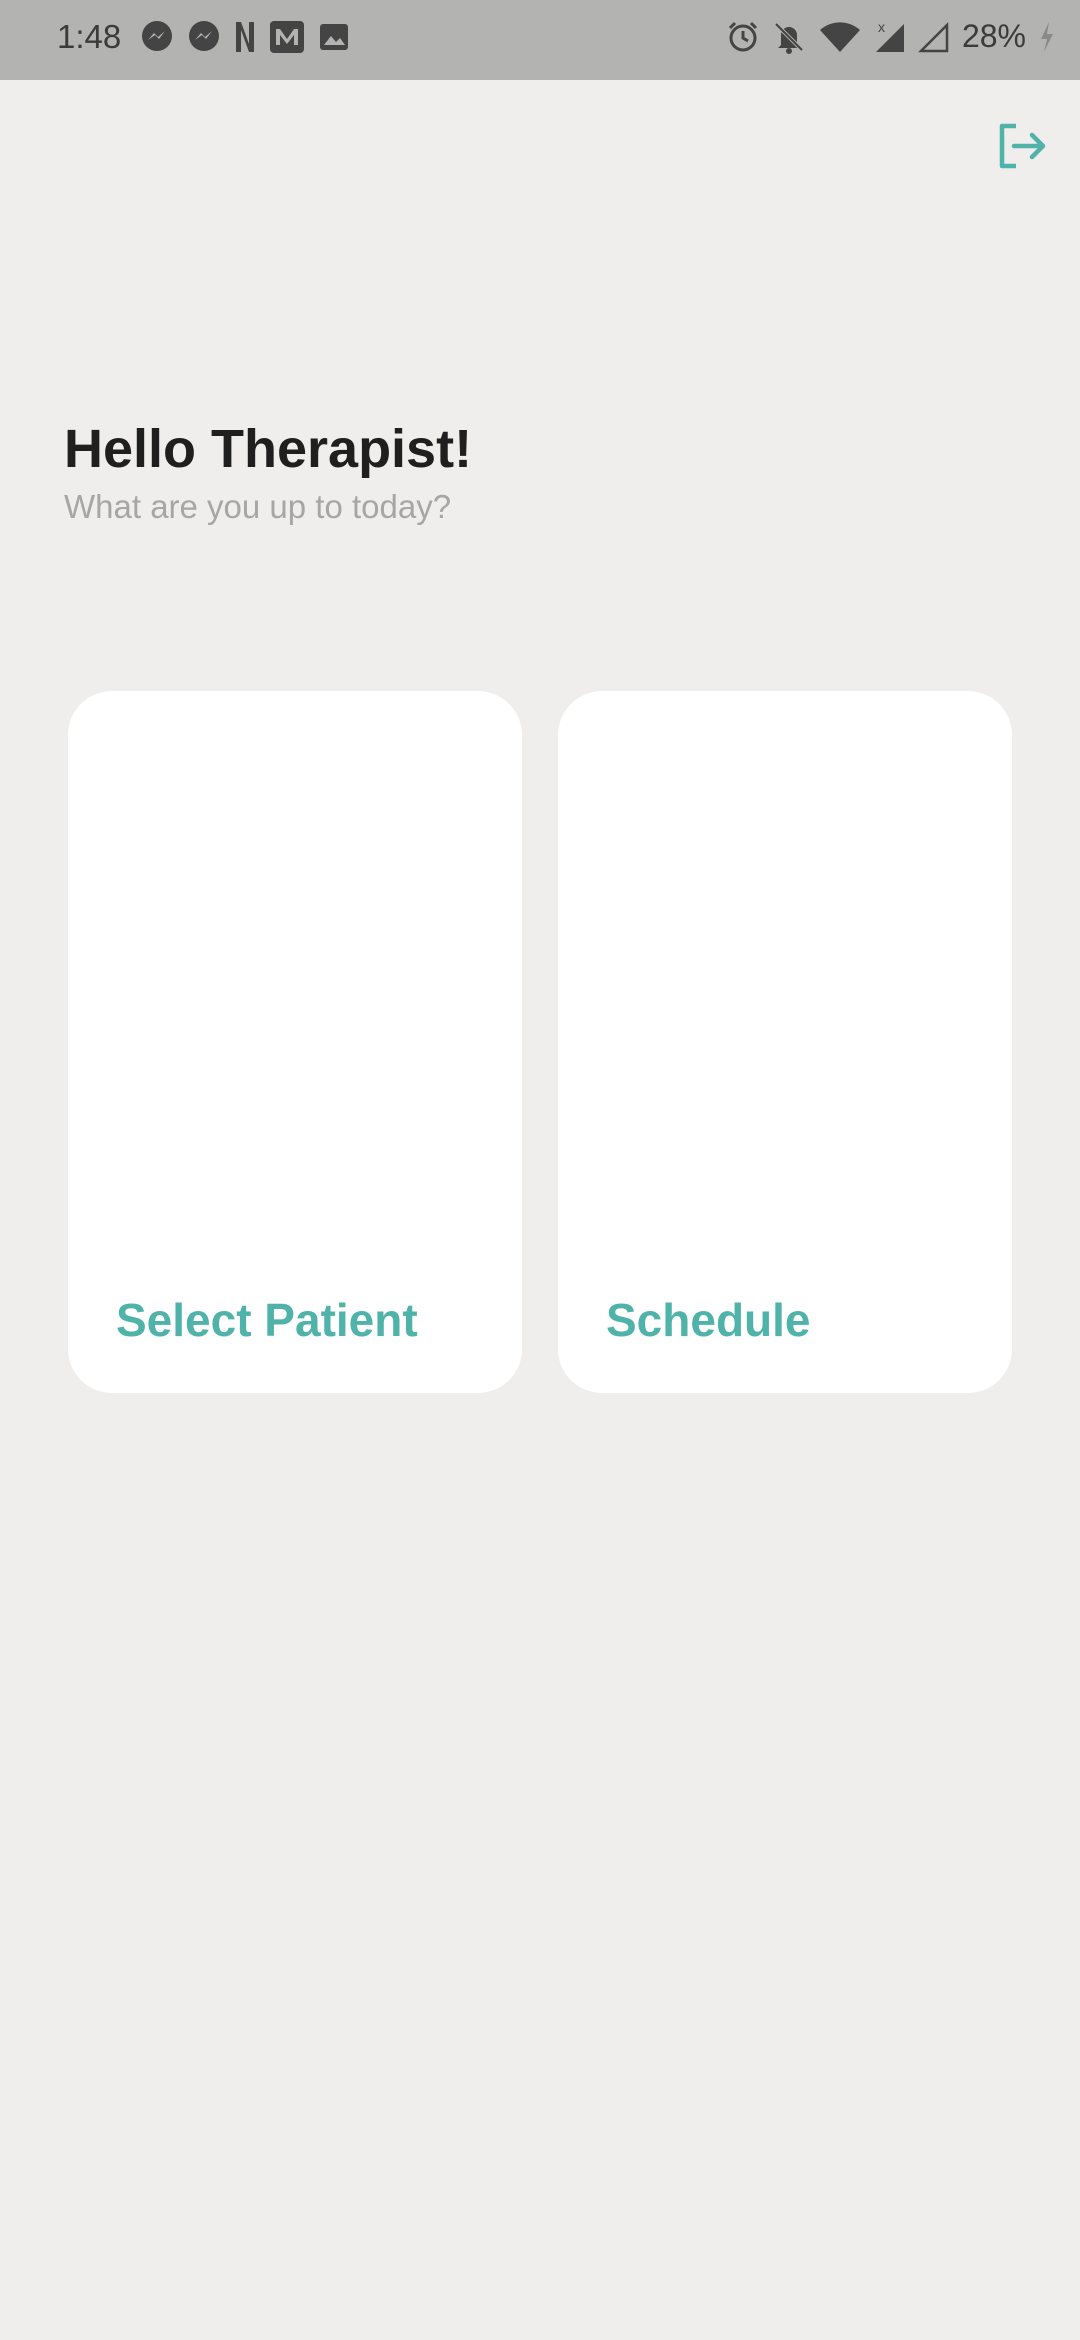 The image size is (1080, 2340). Describe the element at coordinates (933, 37) in the screenshot. I see `signal-empty-icon` at that location.